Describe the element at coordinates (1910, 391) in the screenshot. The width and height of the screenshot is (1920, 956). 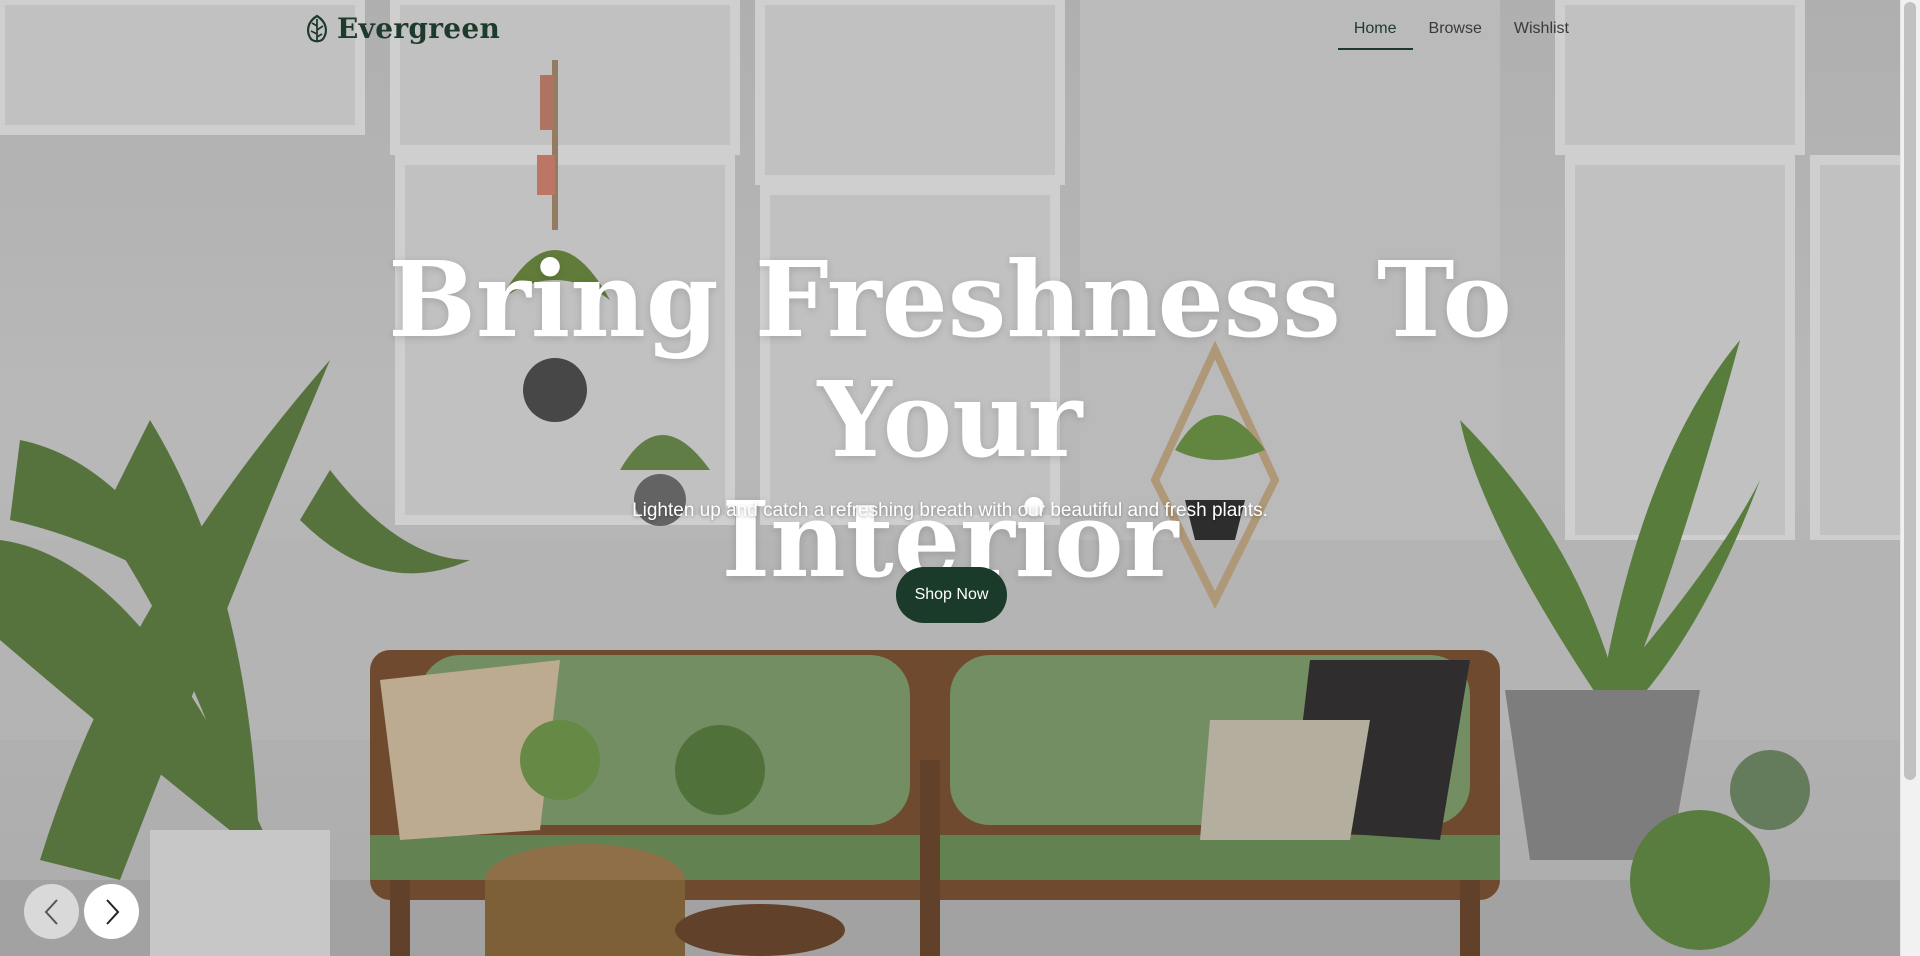
I see `scrollbar-thumb` at that location.